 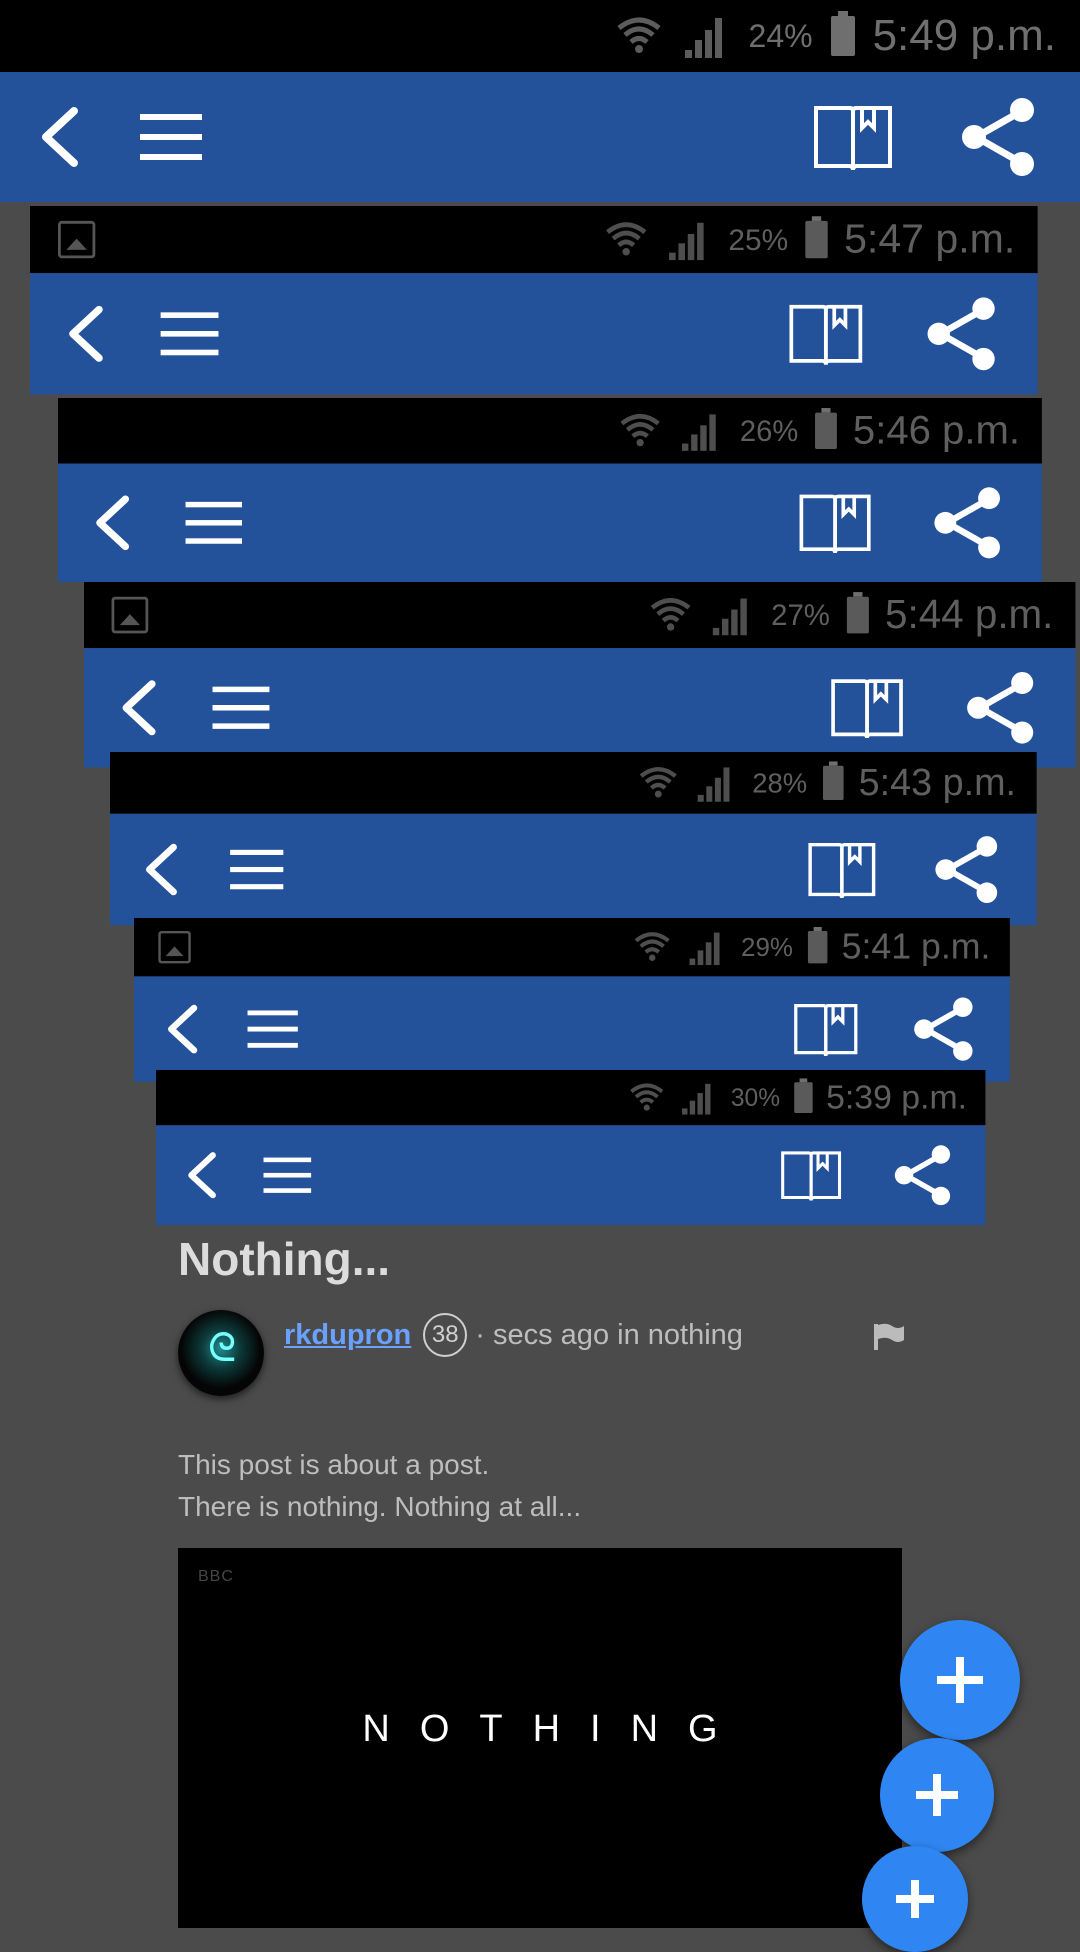 What do you see at coordinates (534, 240) in the screenshot?
I see `nested-status-bar: 25% 5:47 p.m.` at bounding box center [534, 240].